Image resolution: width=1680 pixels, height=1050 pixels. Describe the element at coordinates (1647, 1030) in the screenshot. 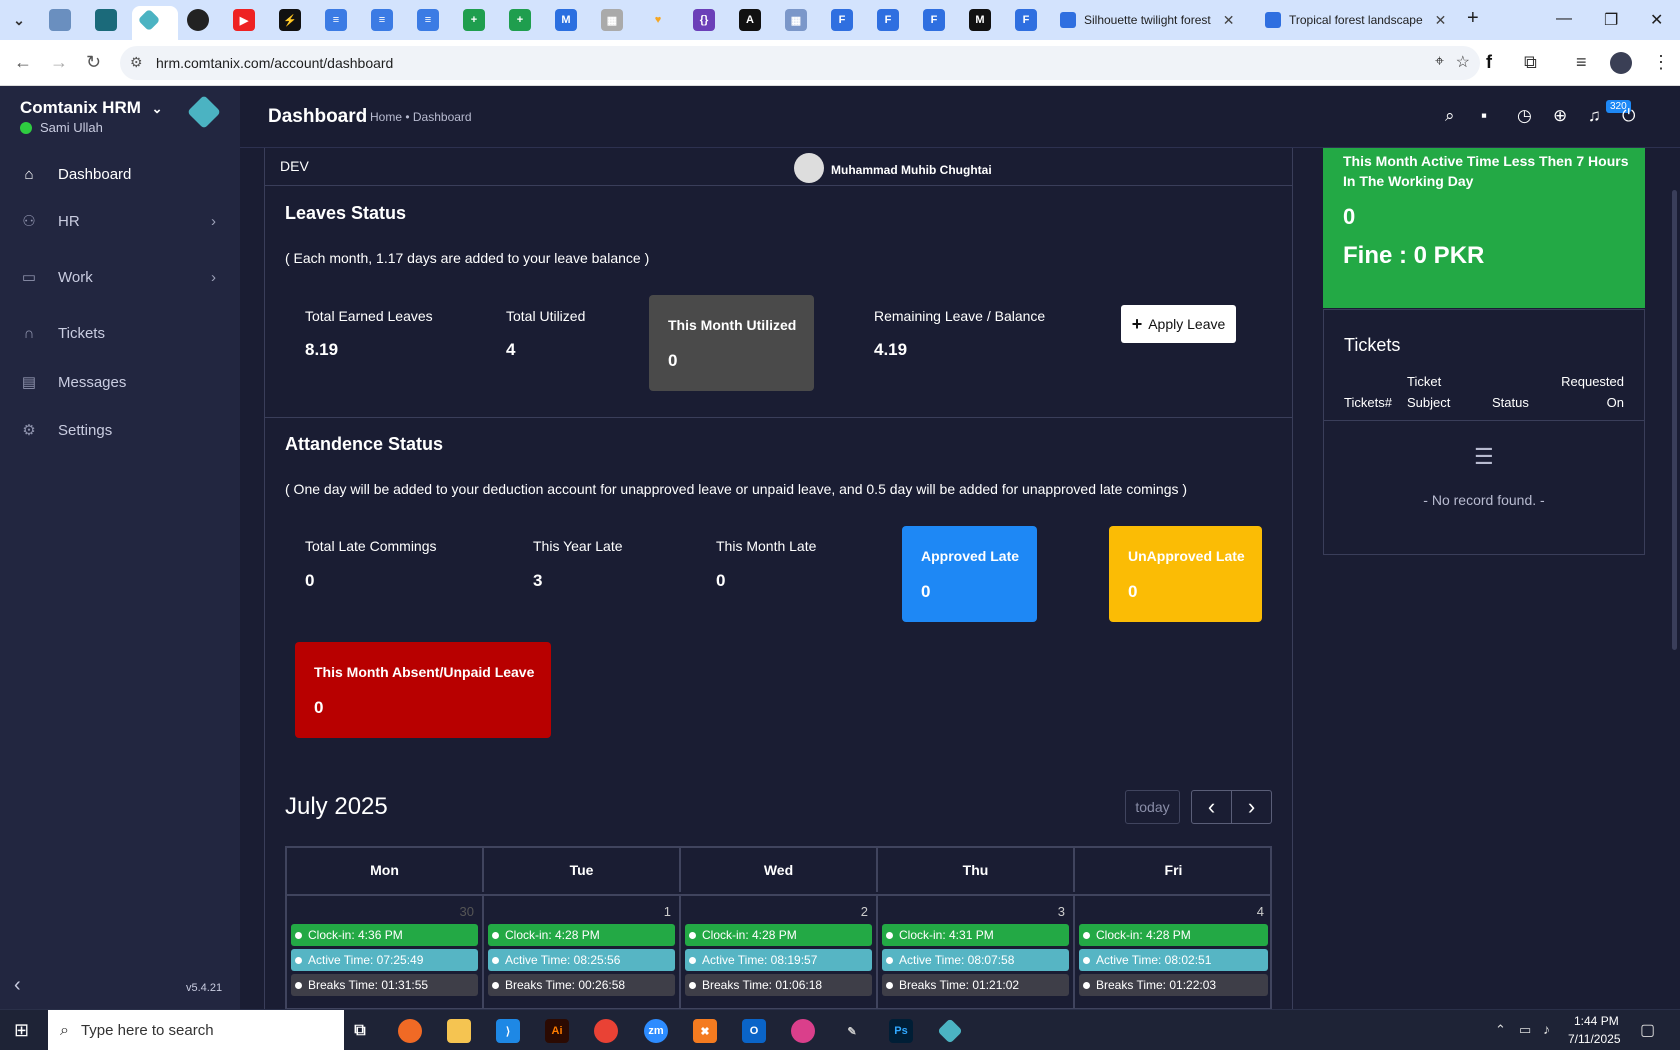

I see `notification-center-icon: ▢` at that location.